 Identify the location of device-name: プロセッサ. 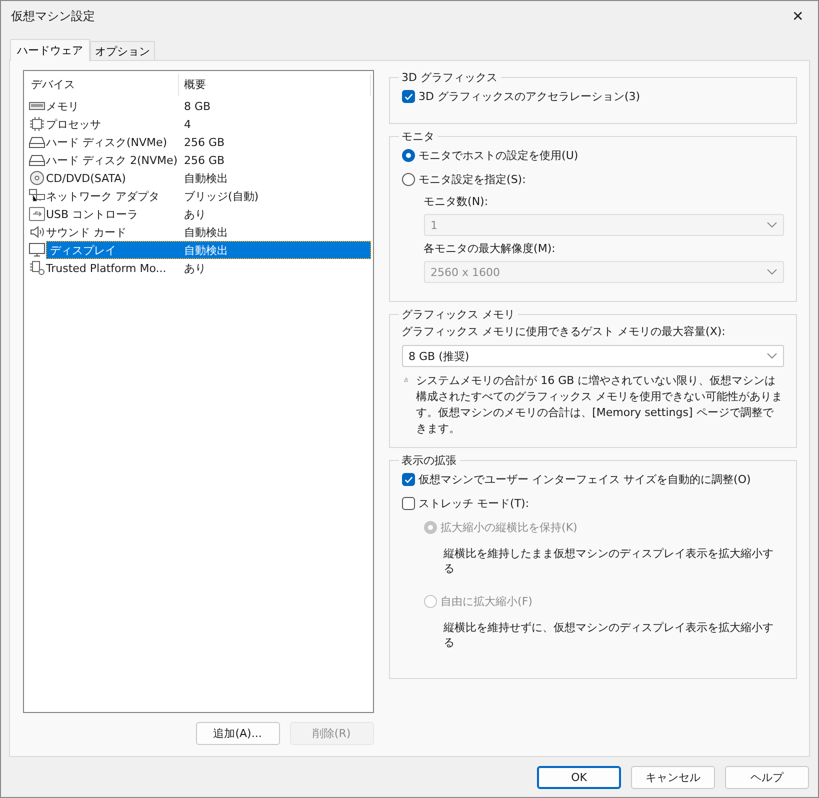
(73, 124).